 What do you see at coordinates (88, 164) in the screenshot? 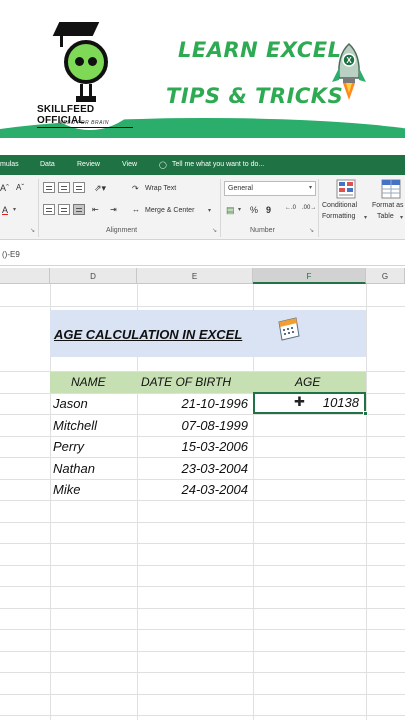
I see `tab-review: Review` at bounding box center [88, 164].